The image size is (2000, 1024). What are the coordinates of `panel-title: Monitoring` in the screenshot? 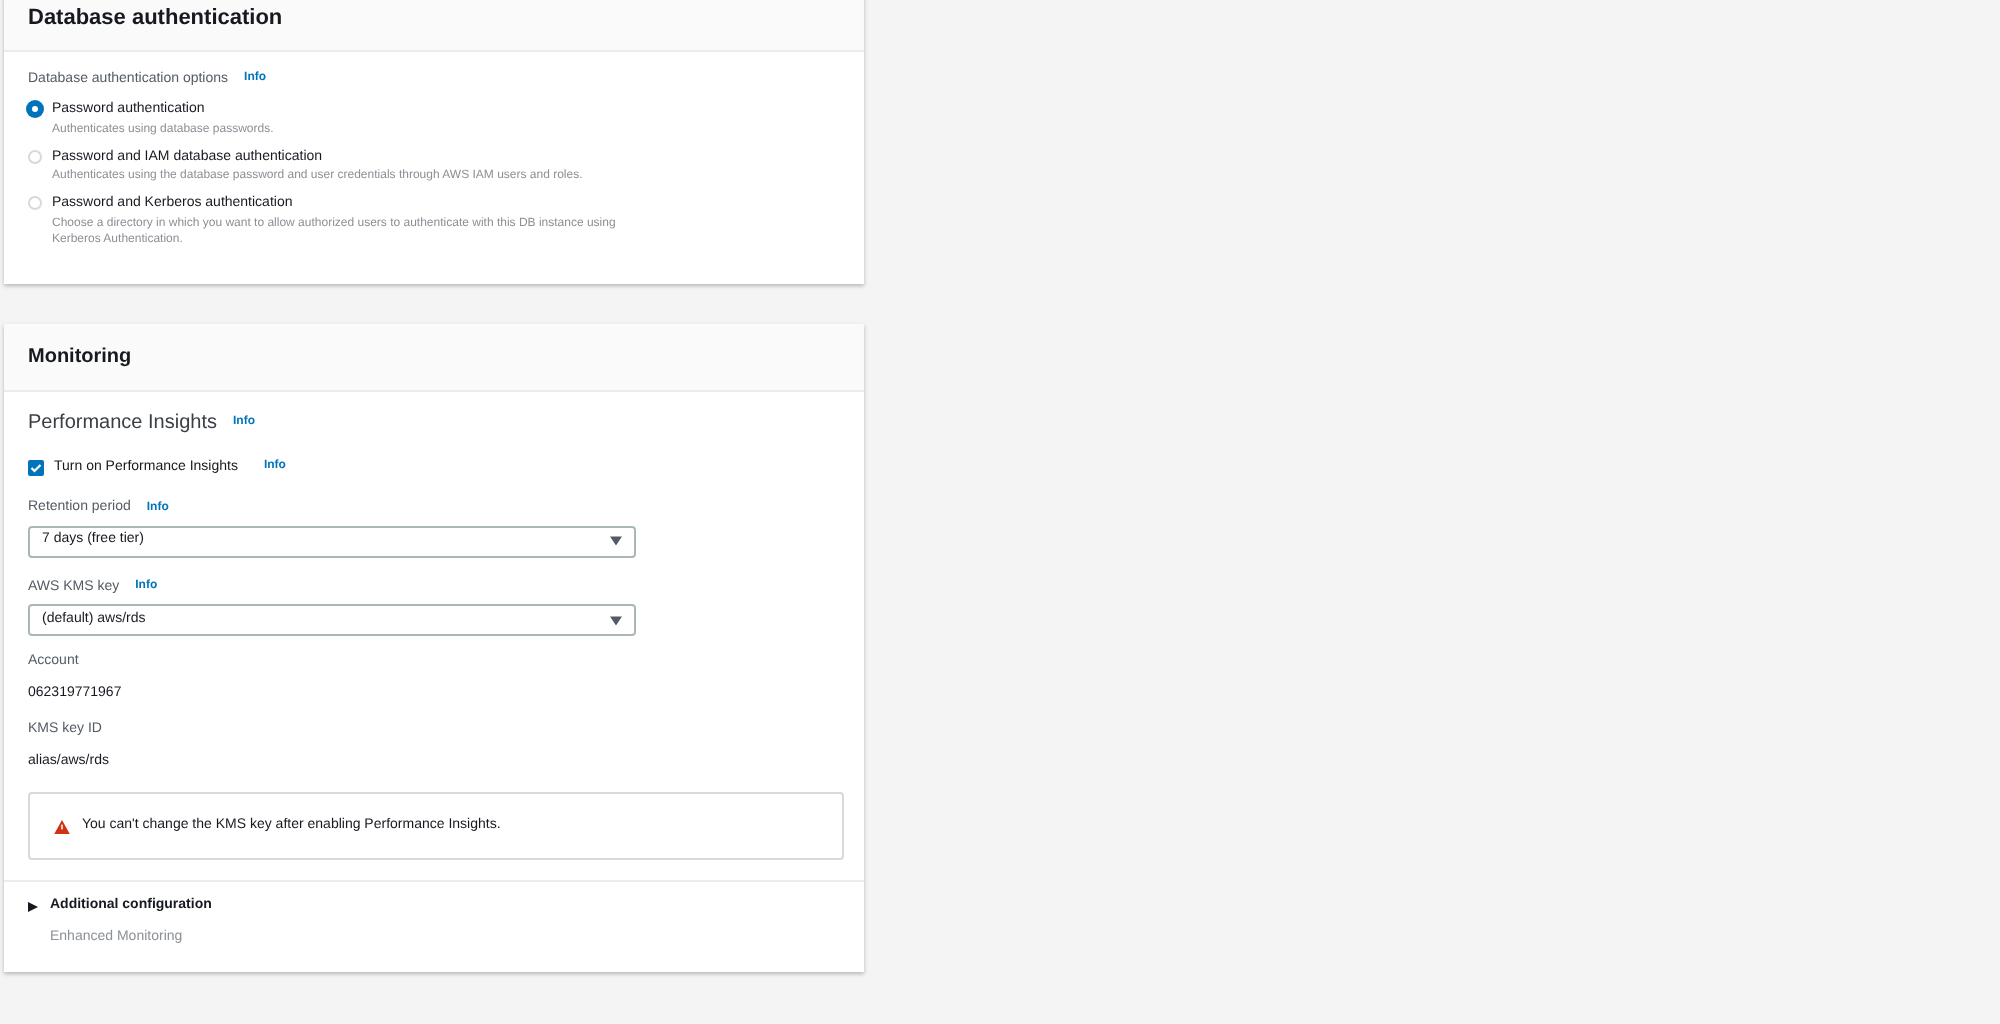 It's located at (81, 357).